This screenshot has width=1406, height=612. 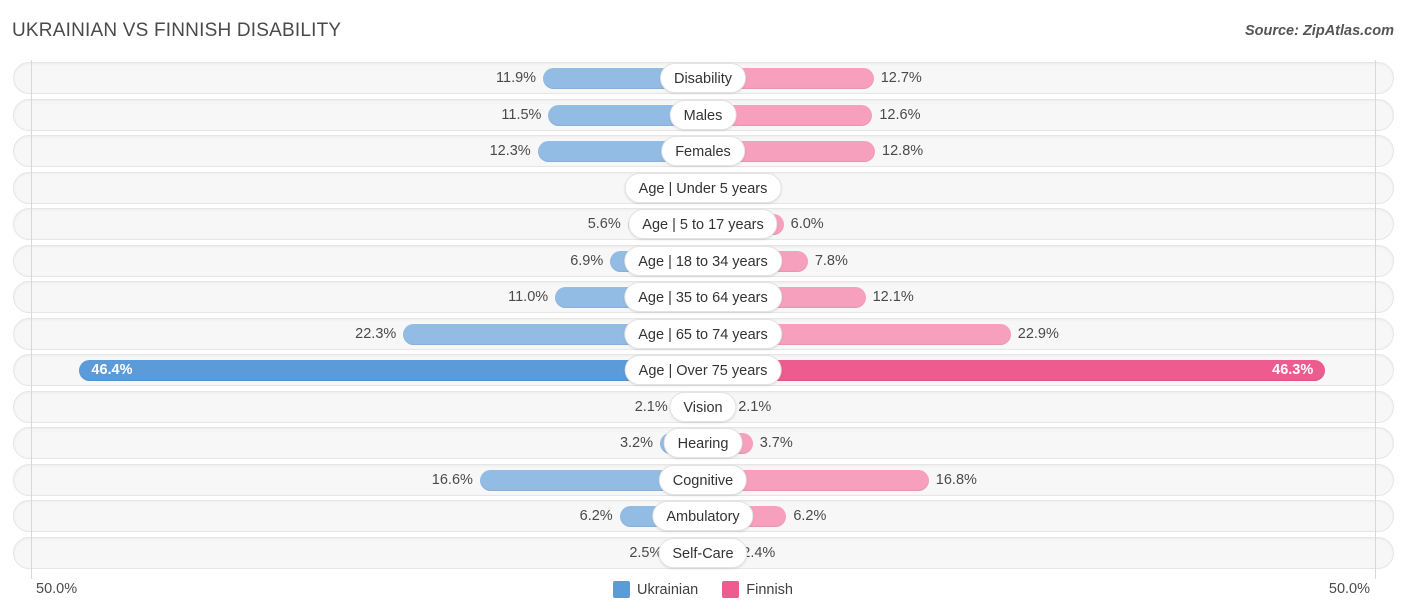 I want to click on value-label-finnish: 16.8%, so click(x=956, y=479).